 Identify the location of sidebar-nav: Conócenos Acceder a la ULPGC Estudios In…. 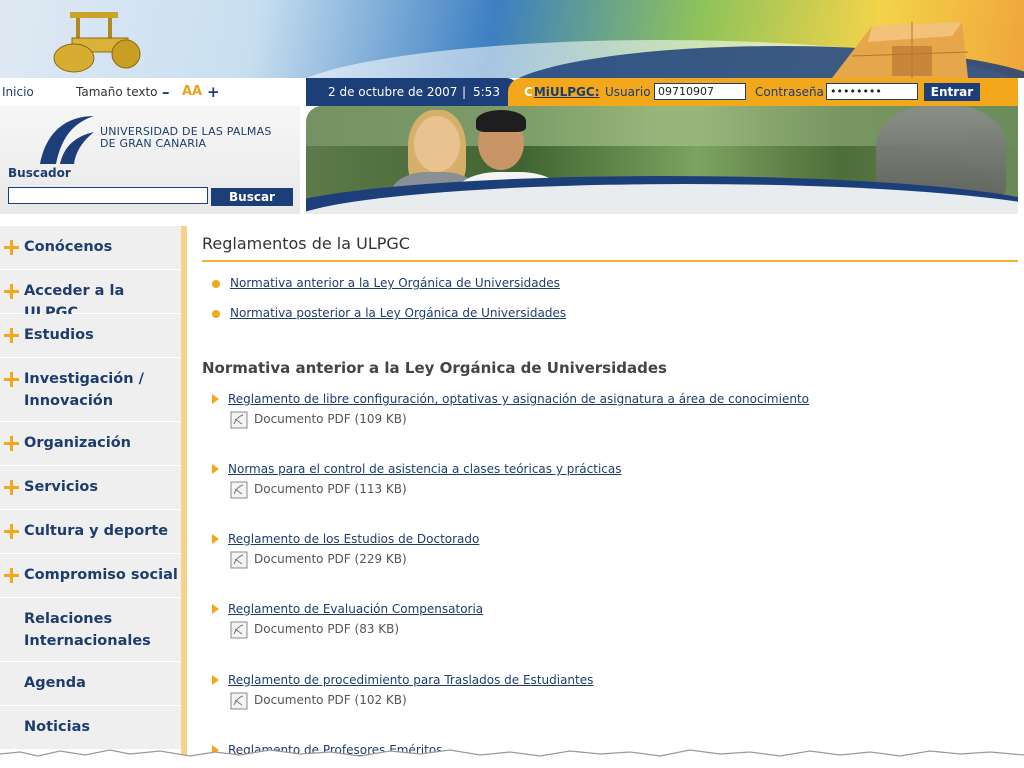
(92, 497).